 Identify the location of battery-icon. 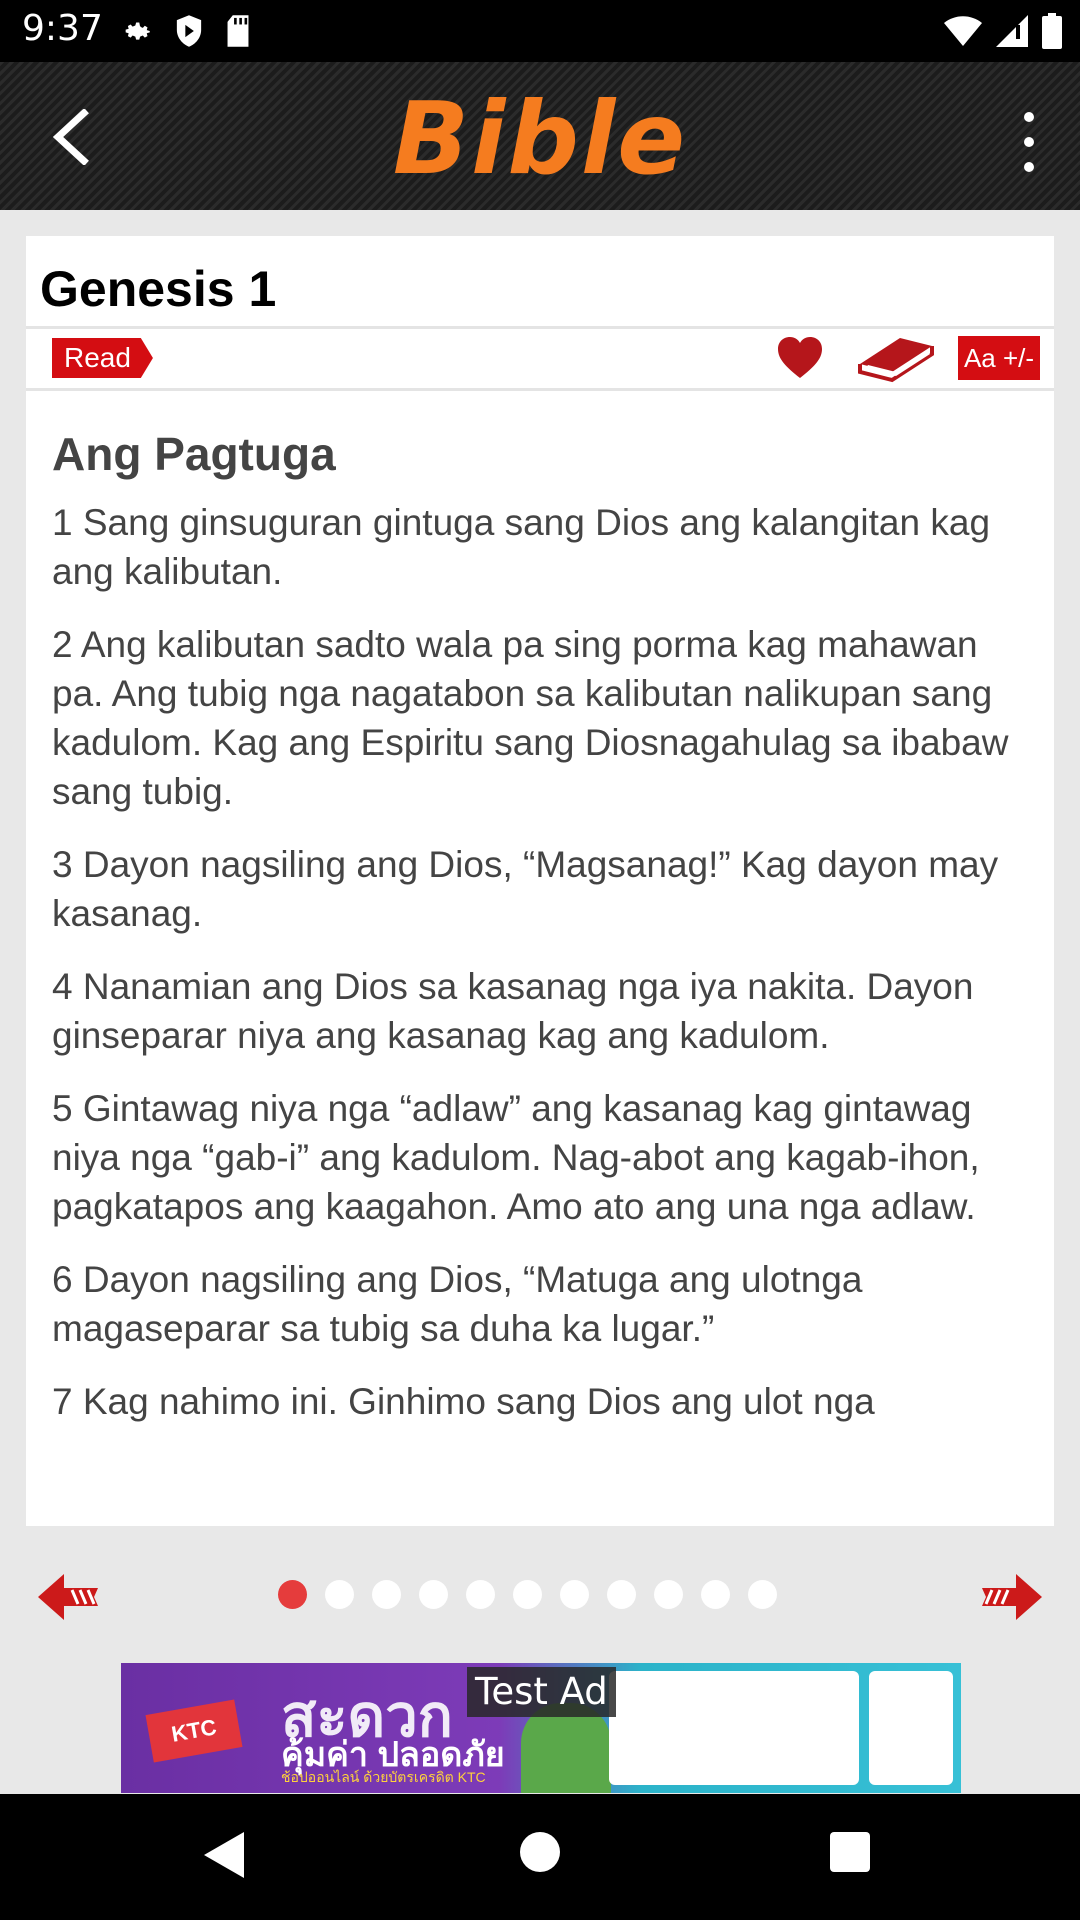
(1052, 31).